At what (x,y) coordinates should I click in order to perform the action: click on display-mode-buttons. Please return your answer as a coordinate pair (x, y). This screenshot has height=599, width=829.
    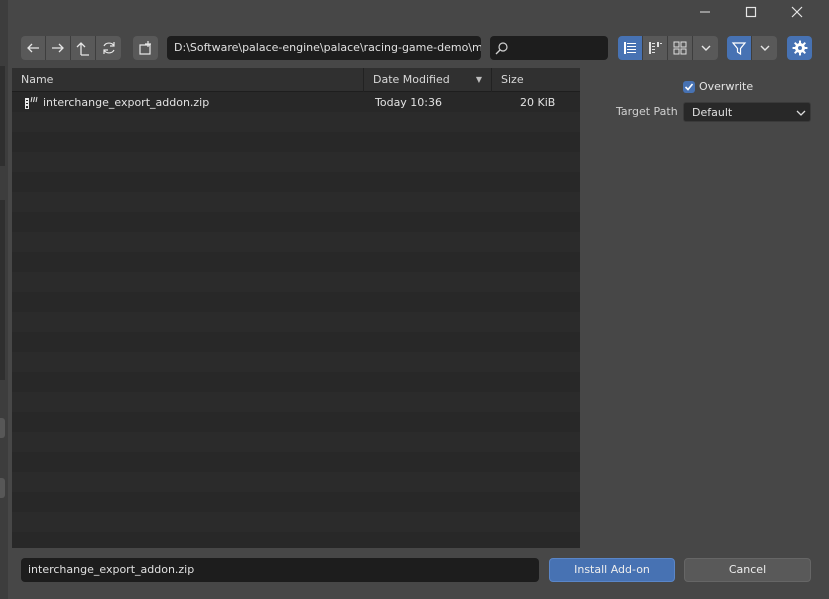
    Looking at the image, I should click on (668, 48).